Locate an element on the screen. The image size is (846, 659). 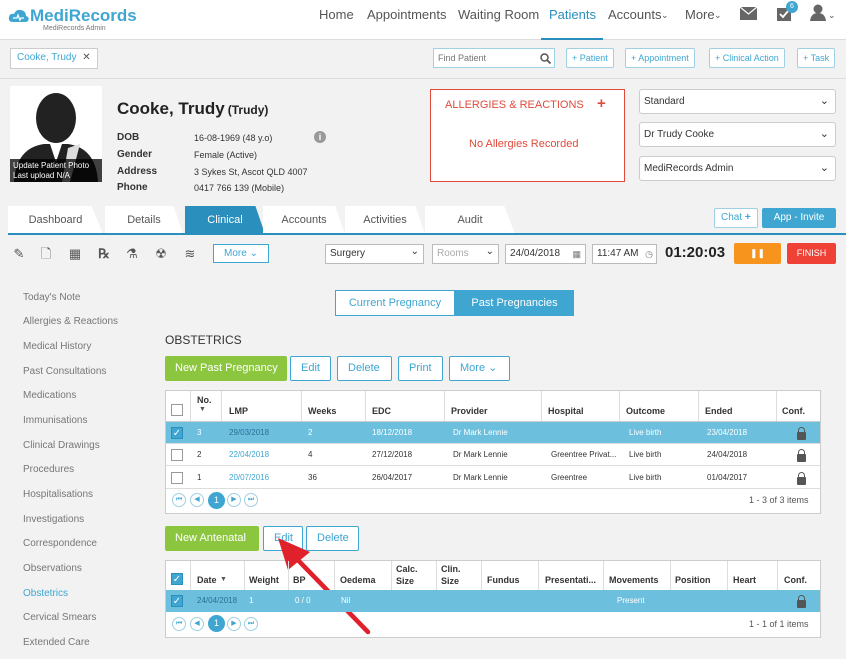
date-field: 24/04/2018 ▦ is located at coordinates (545, 254).